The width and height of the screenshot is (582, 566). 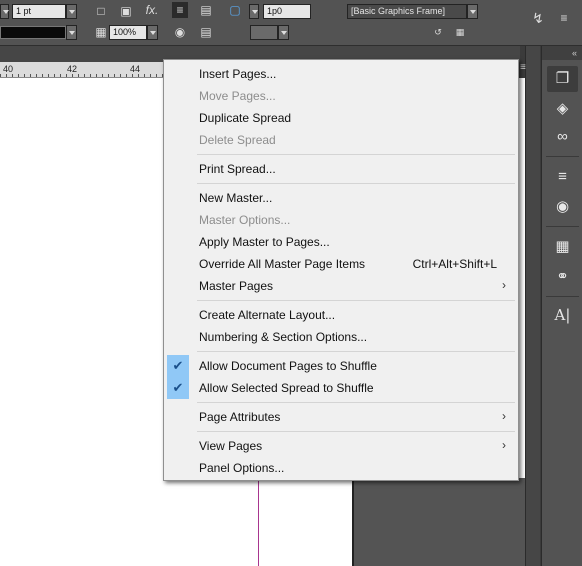 I want to click on menu-item: Page Attributes ›, so click(x=341, y=417).